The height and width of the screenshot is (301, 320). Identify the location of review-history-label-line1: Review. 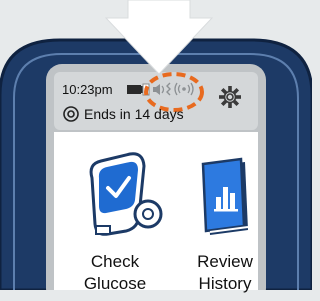
(225, 261).